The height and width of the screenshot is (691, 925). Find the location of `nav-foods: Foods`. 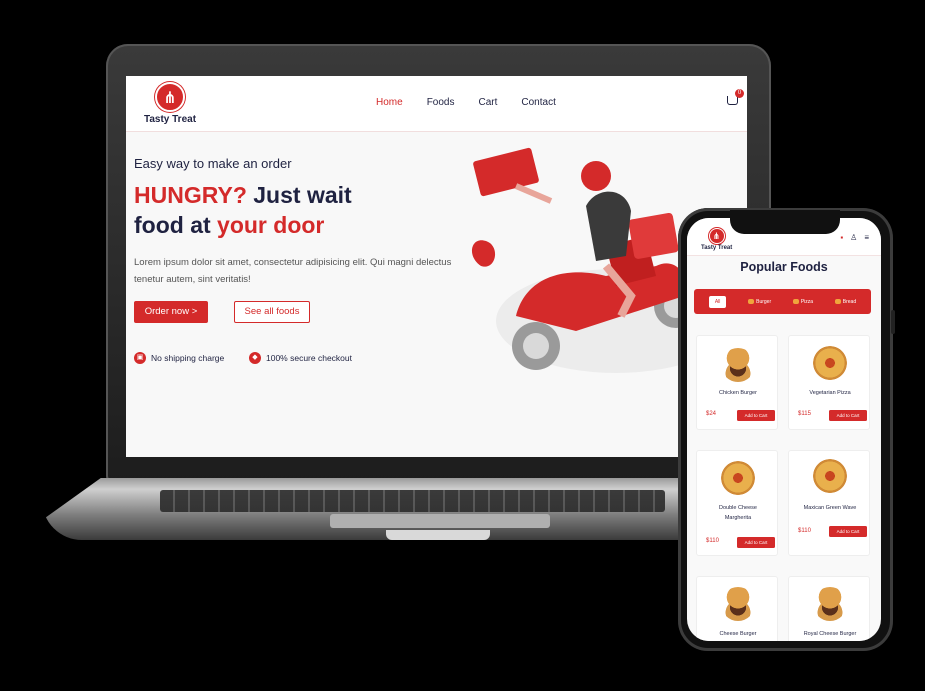

nav-foods: Foods is located at coordinates (441, 102).